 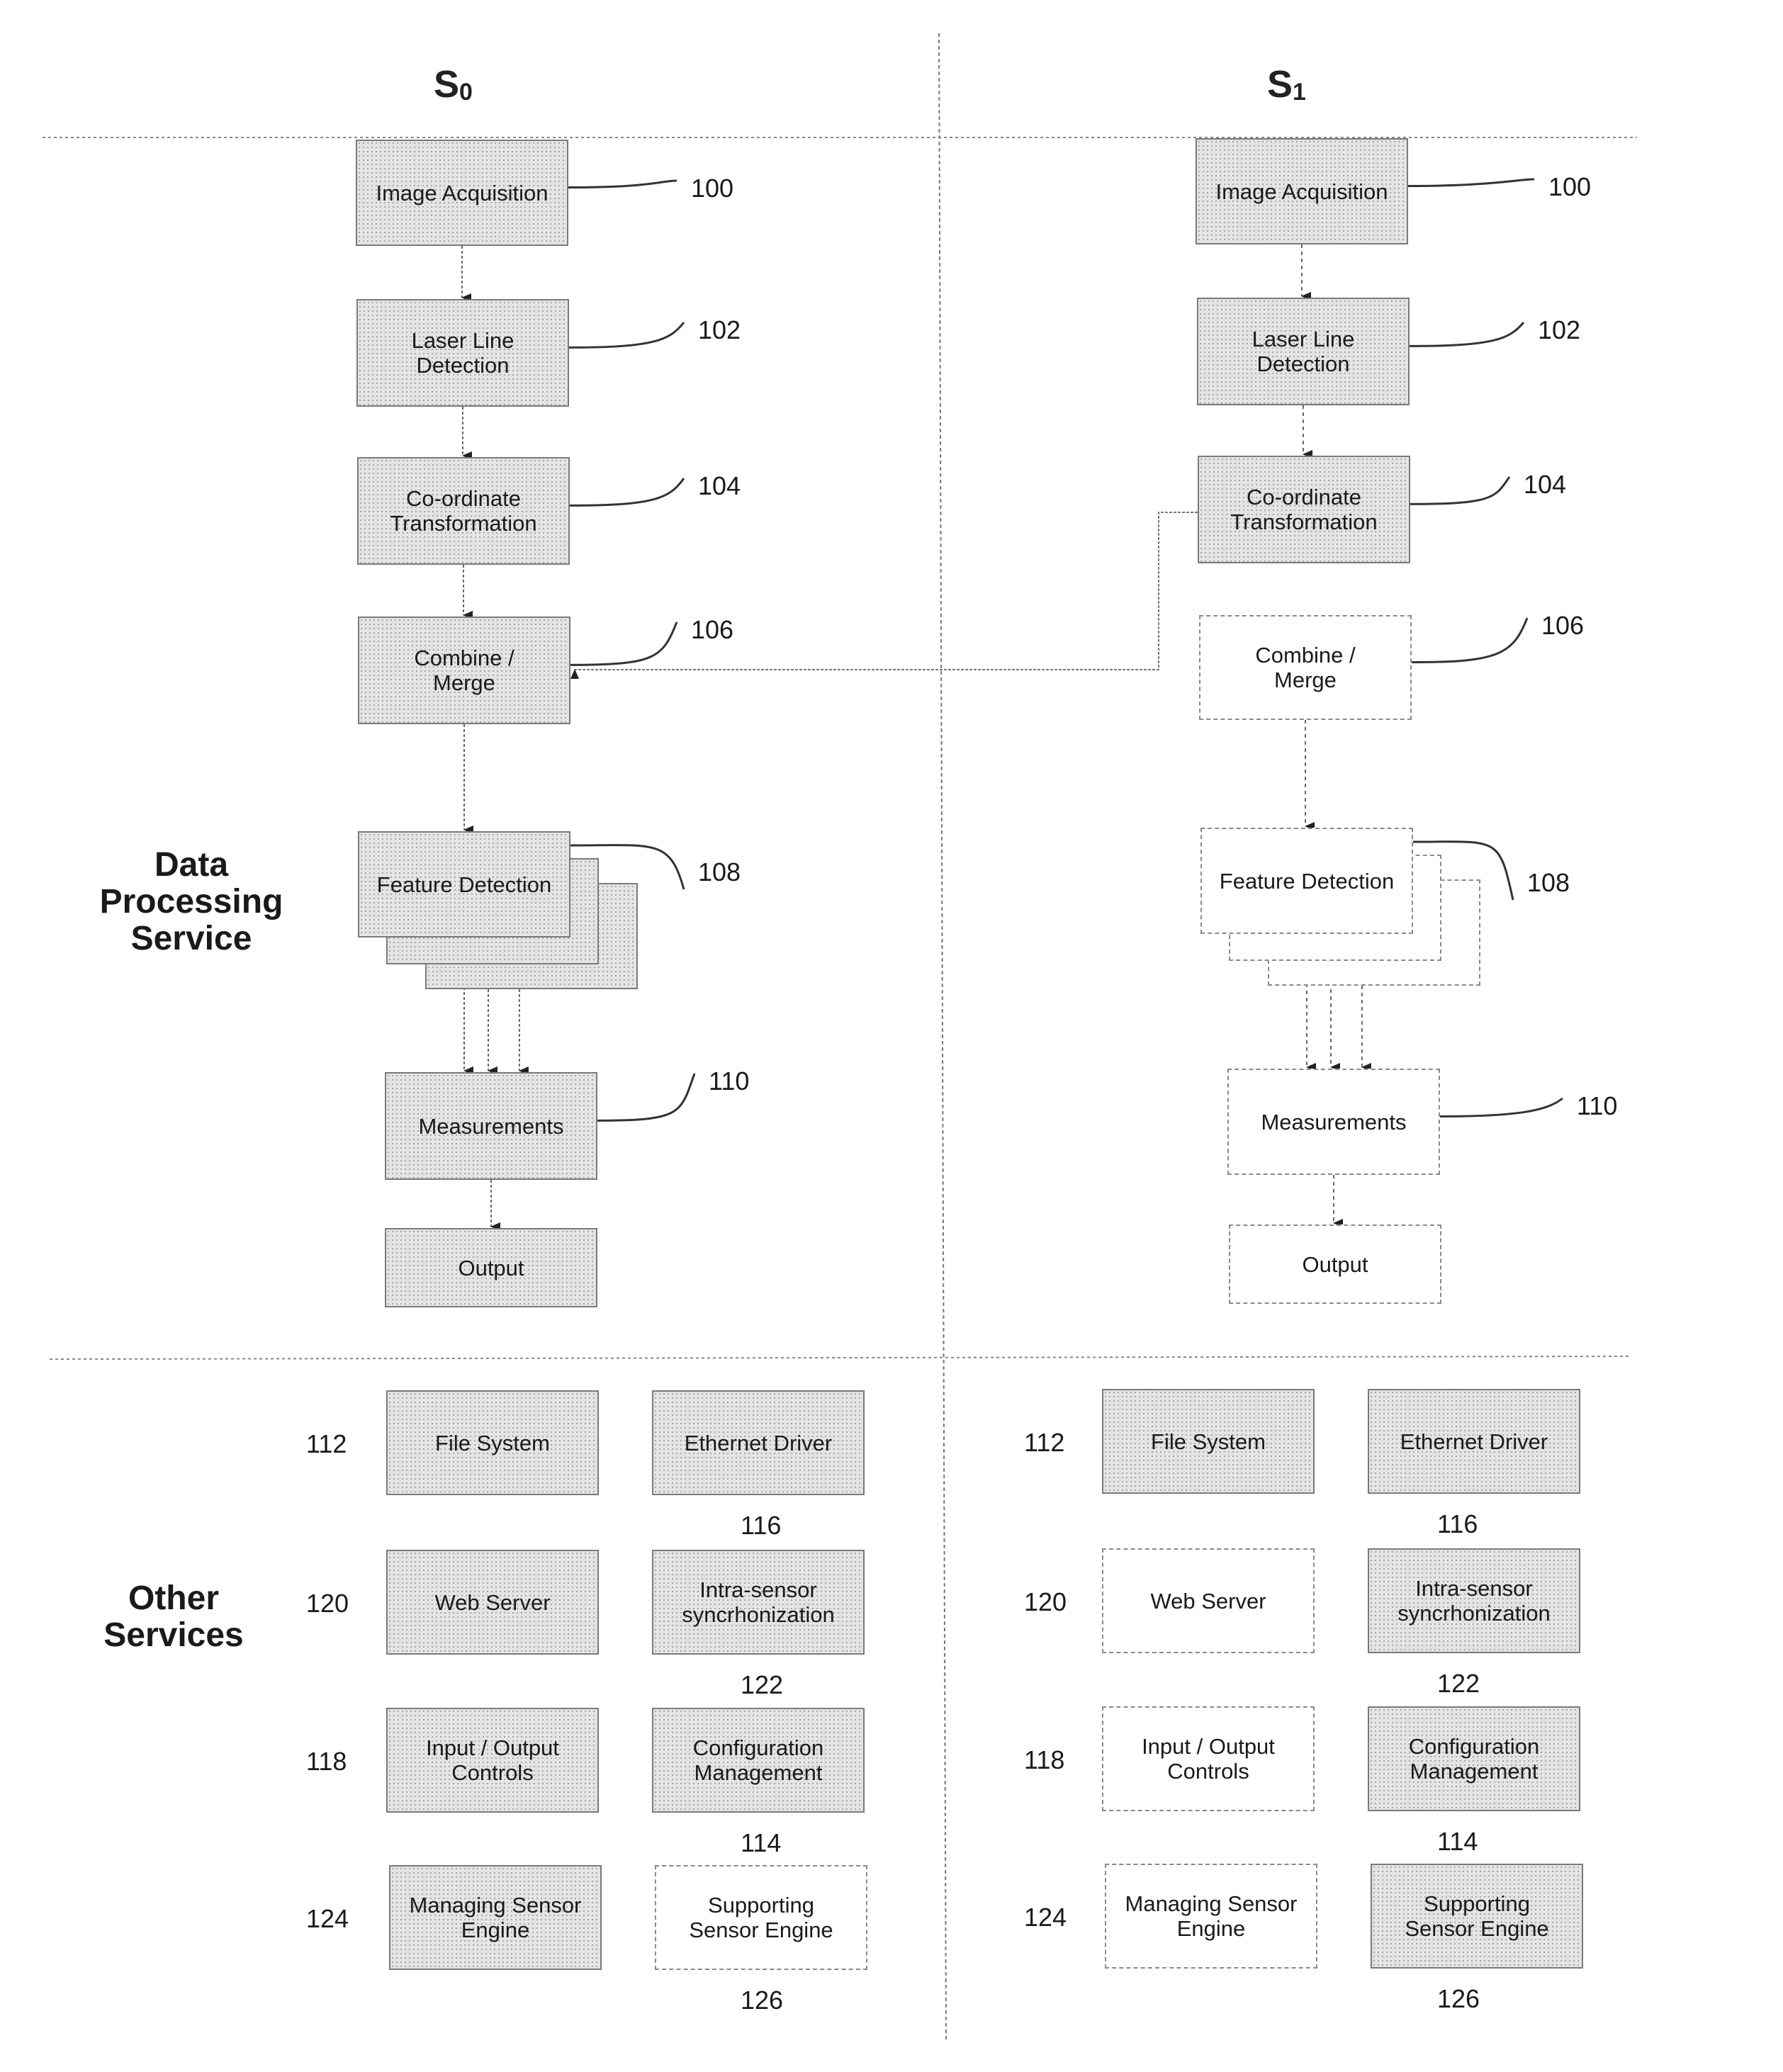 I want to click on s1-ref-100: 100, so click(x=1570, y=186).